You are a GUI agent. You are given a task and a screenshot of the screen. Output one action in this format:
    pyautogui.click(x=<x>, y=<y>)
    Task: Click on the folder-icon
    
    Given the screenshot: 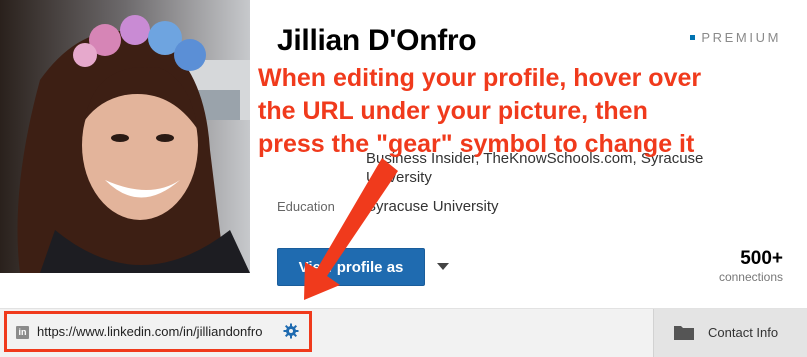 What is the action you would take?
    pyautogui.click(x=684, y=333)
    